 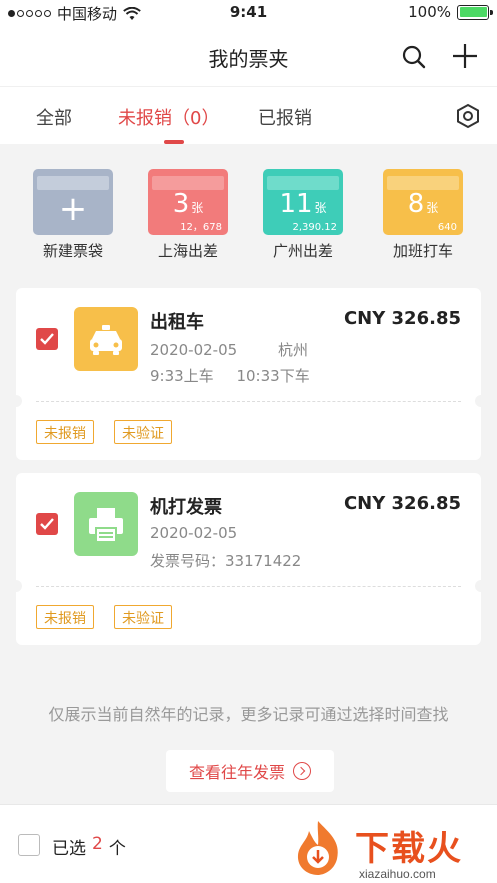 I want to click on taxi-icon, so click(x=106, y=339).